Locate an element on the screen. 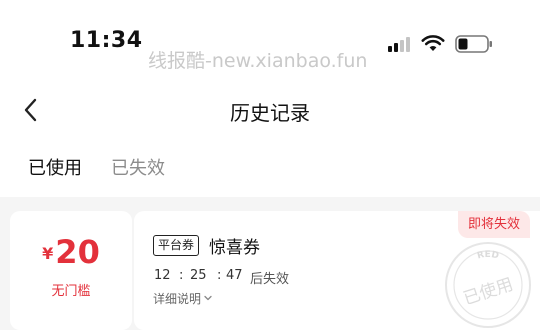 Image resolution: width=540 pixels, height=330 pixels. tab-bar: 已使用 已失效 is located at coordinates (270, 168).